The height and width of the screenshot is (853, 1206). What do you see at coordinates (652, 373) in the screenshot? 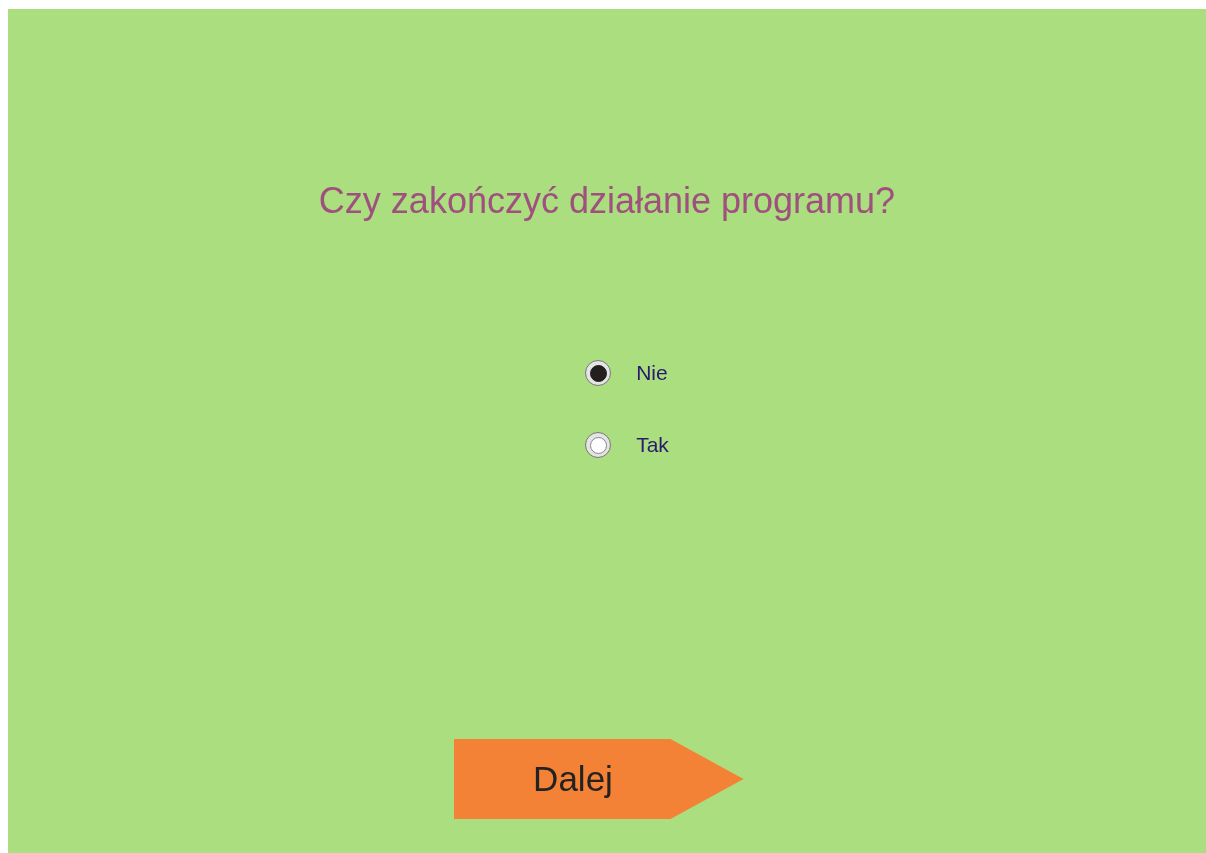
I see `option-label: Nie` at bounding box center [652, 373].